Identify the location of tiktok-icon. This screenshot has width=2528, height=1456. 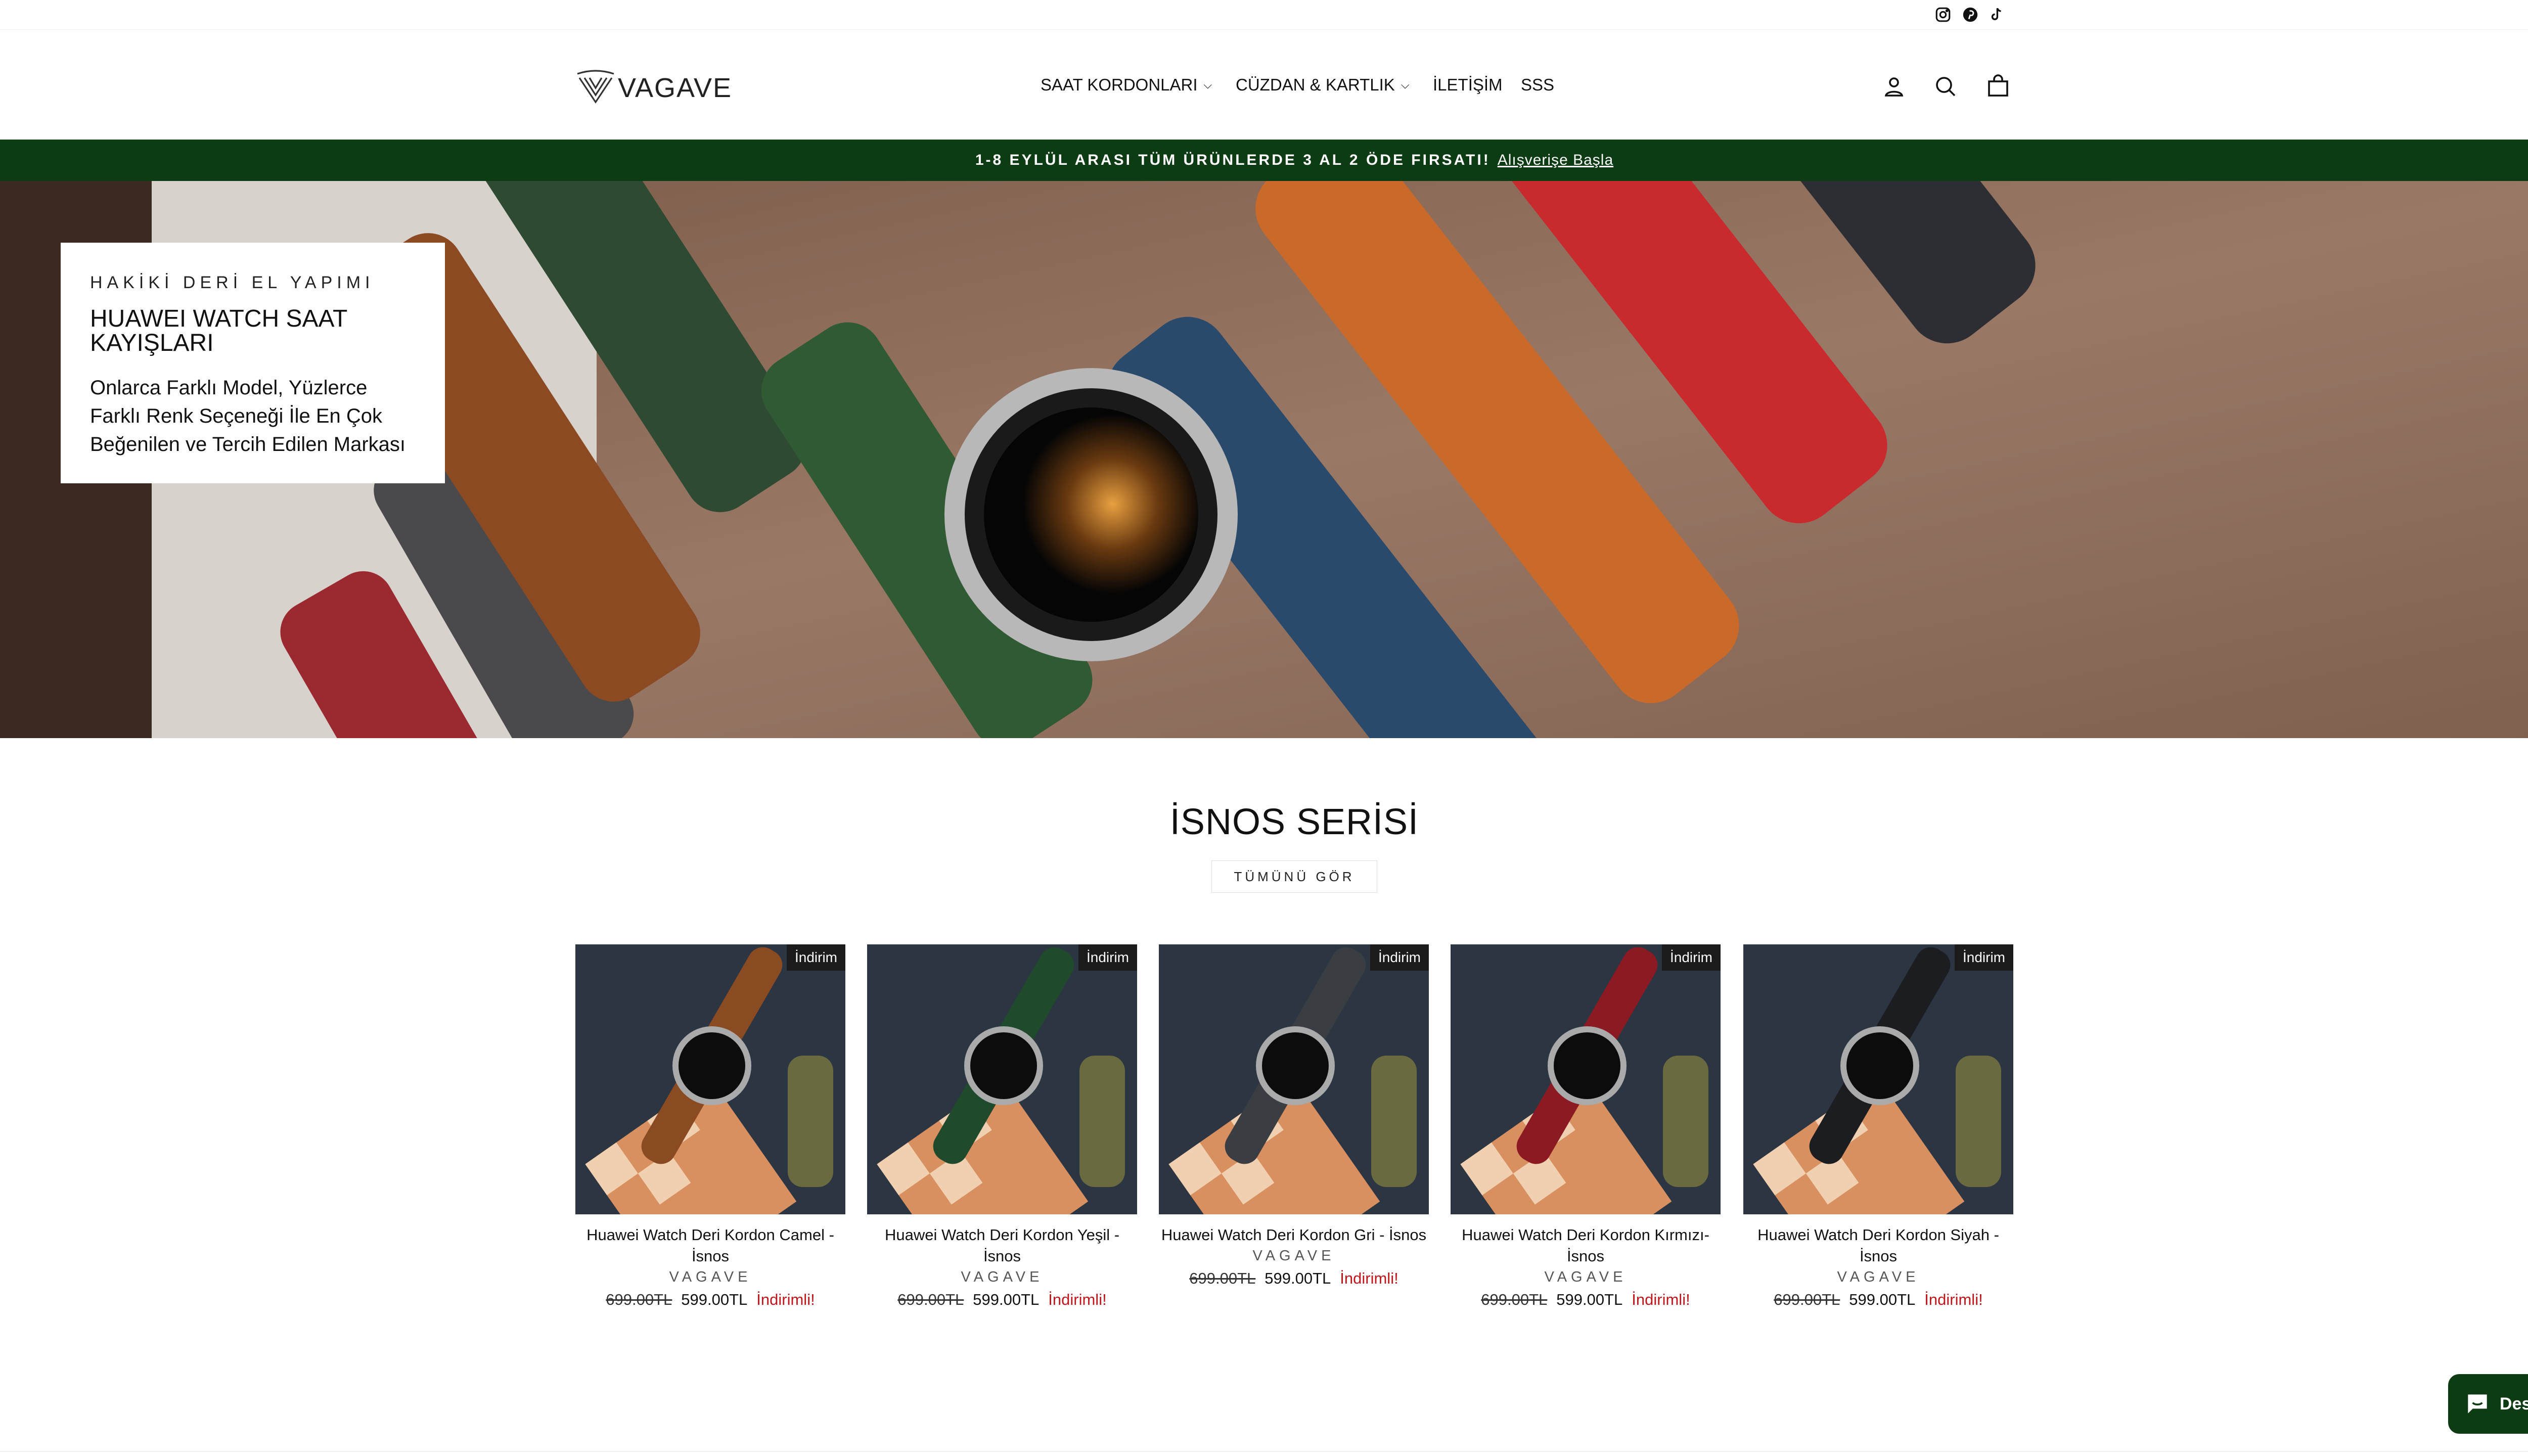
(1997, 14).